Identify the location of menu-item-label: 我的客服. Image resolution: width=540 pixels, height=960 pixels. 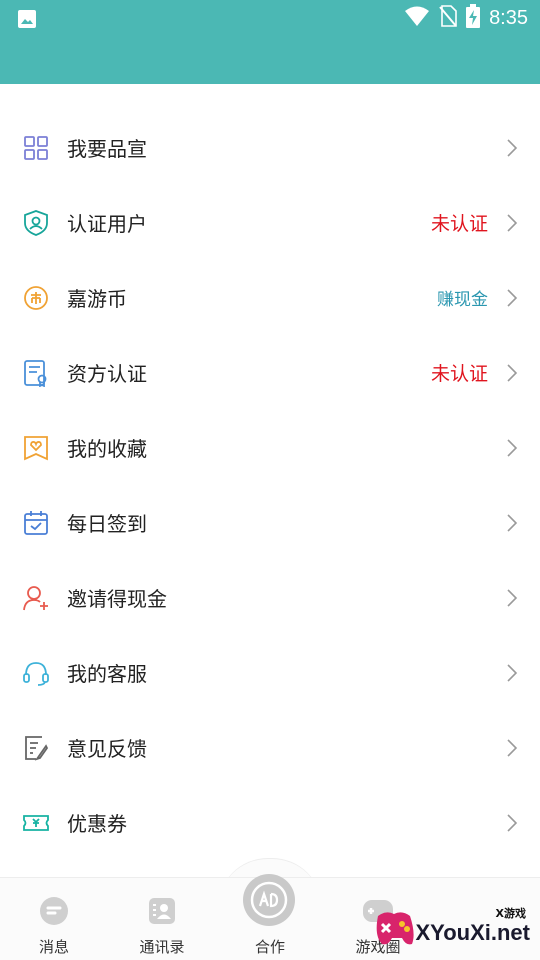
(107, 674).